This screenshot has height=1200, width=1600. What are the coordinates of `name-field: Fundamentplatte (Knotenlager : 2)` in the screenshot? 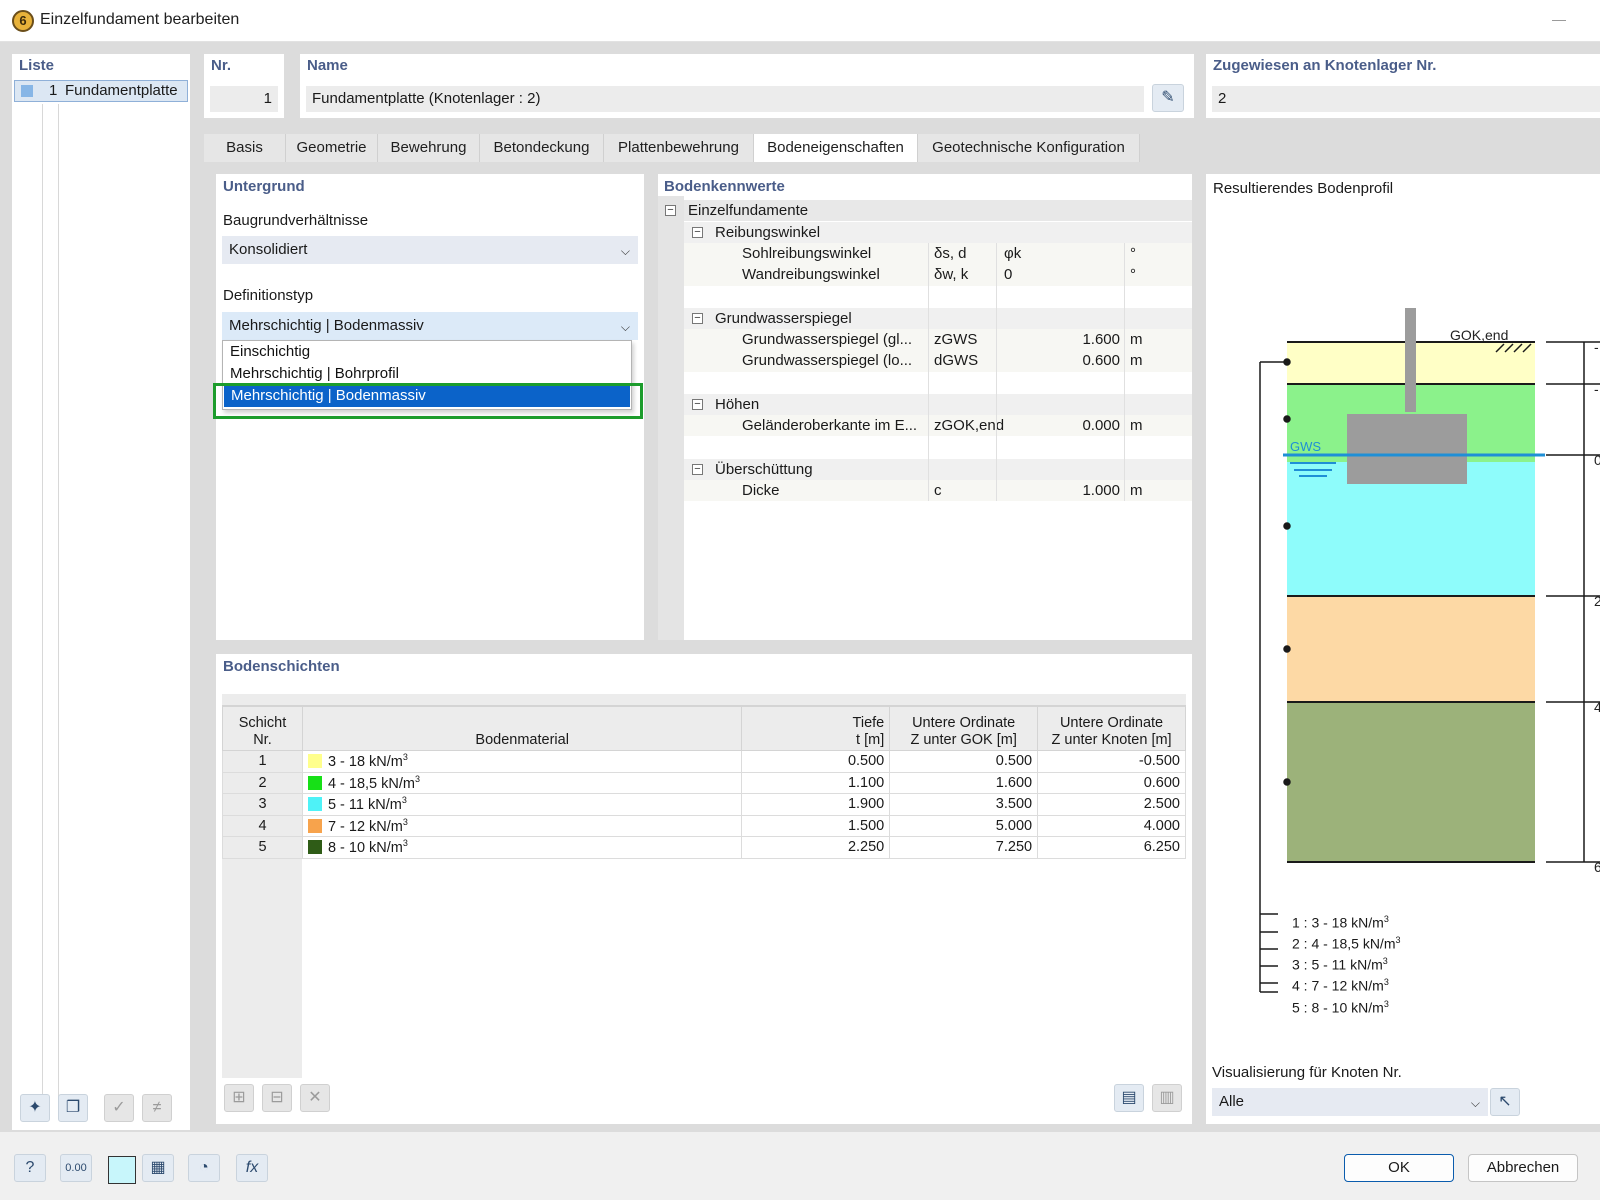 It's located at (725, 99).